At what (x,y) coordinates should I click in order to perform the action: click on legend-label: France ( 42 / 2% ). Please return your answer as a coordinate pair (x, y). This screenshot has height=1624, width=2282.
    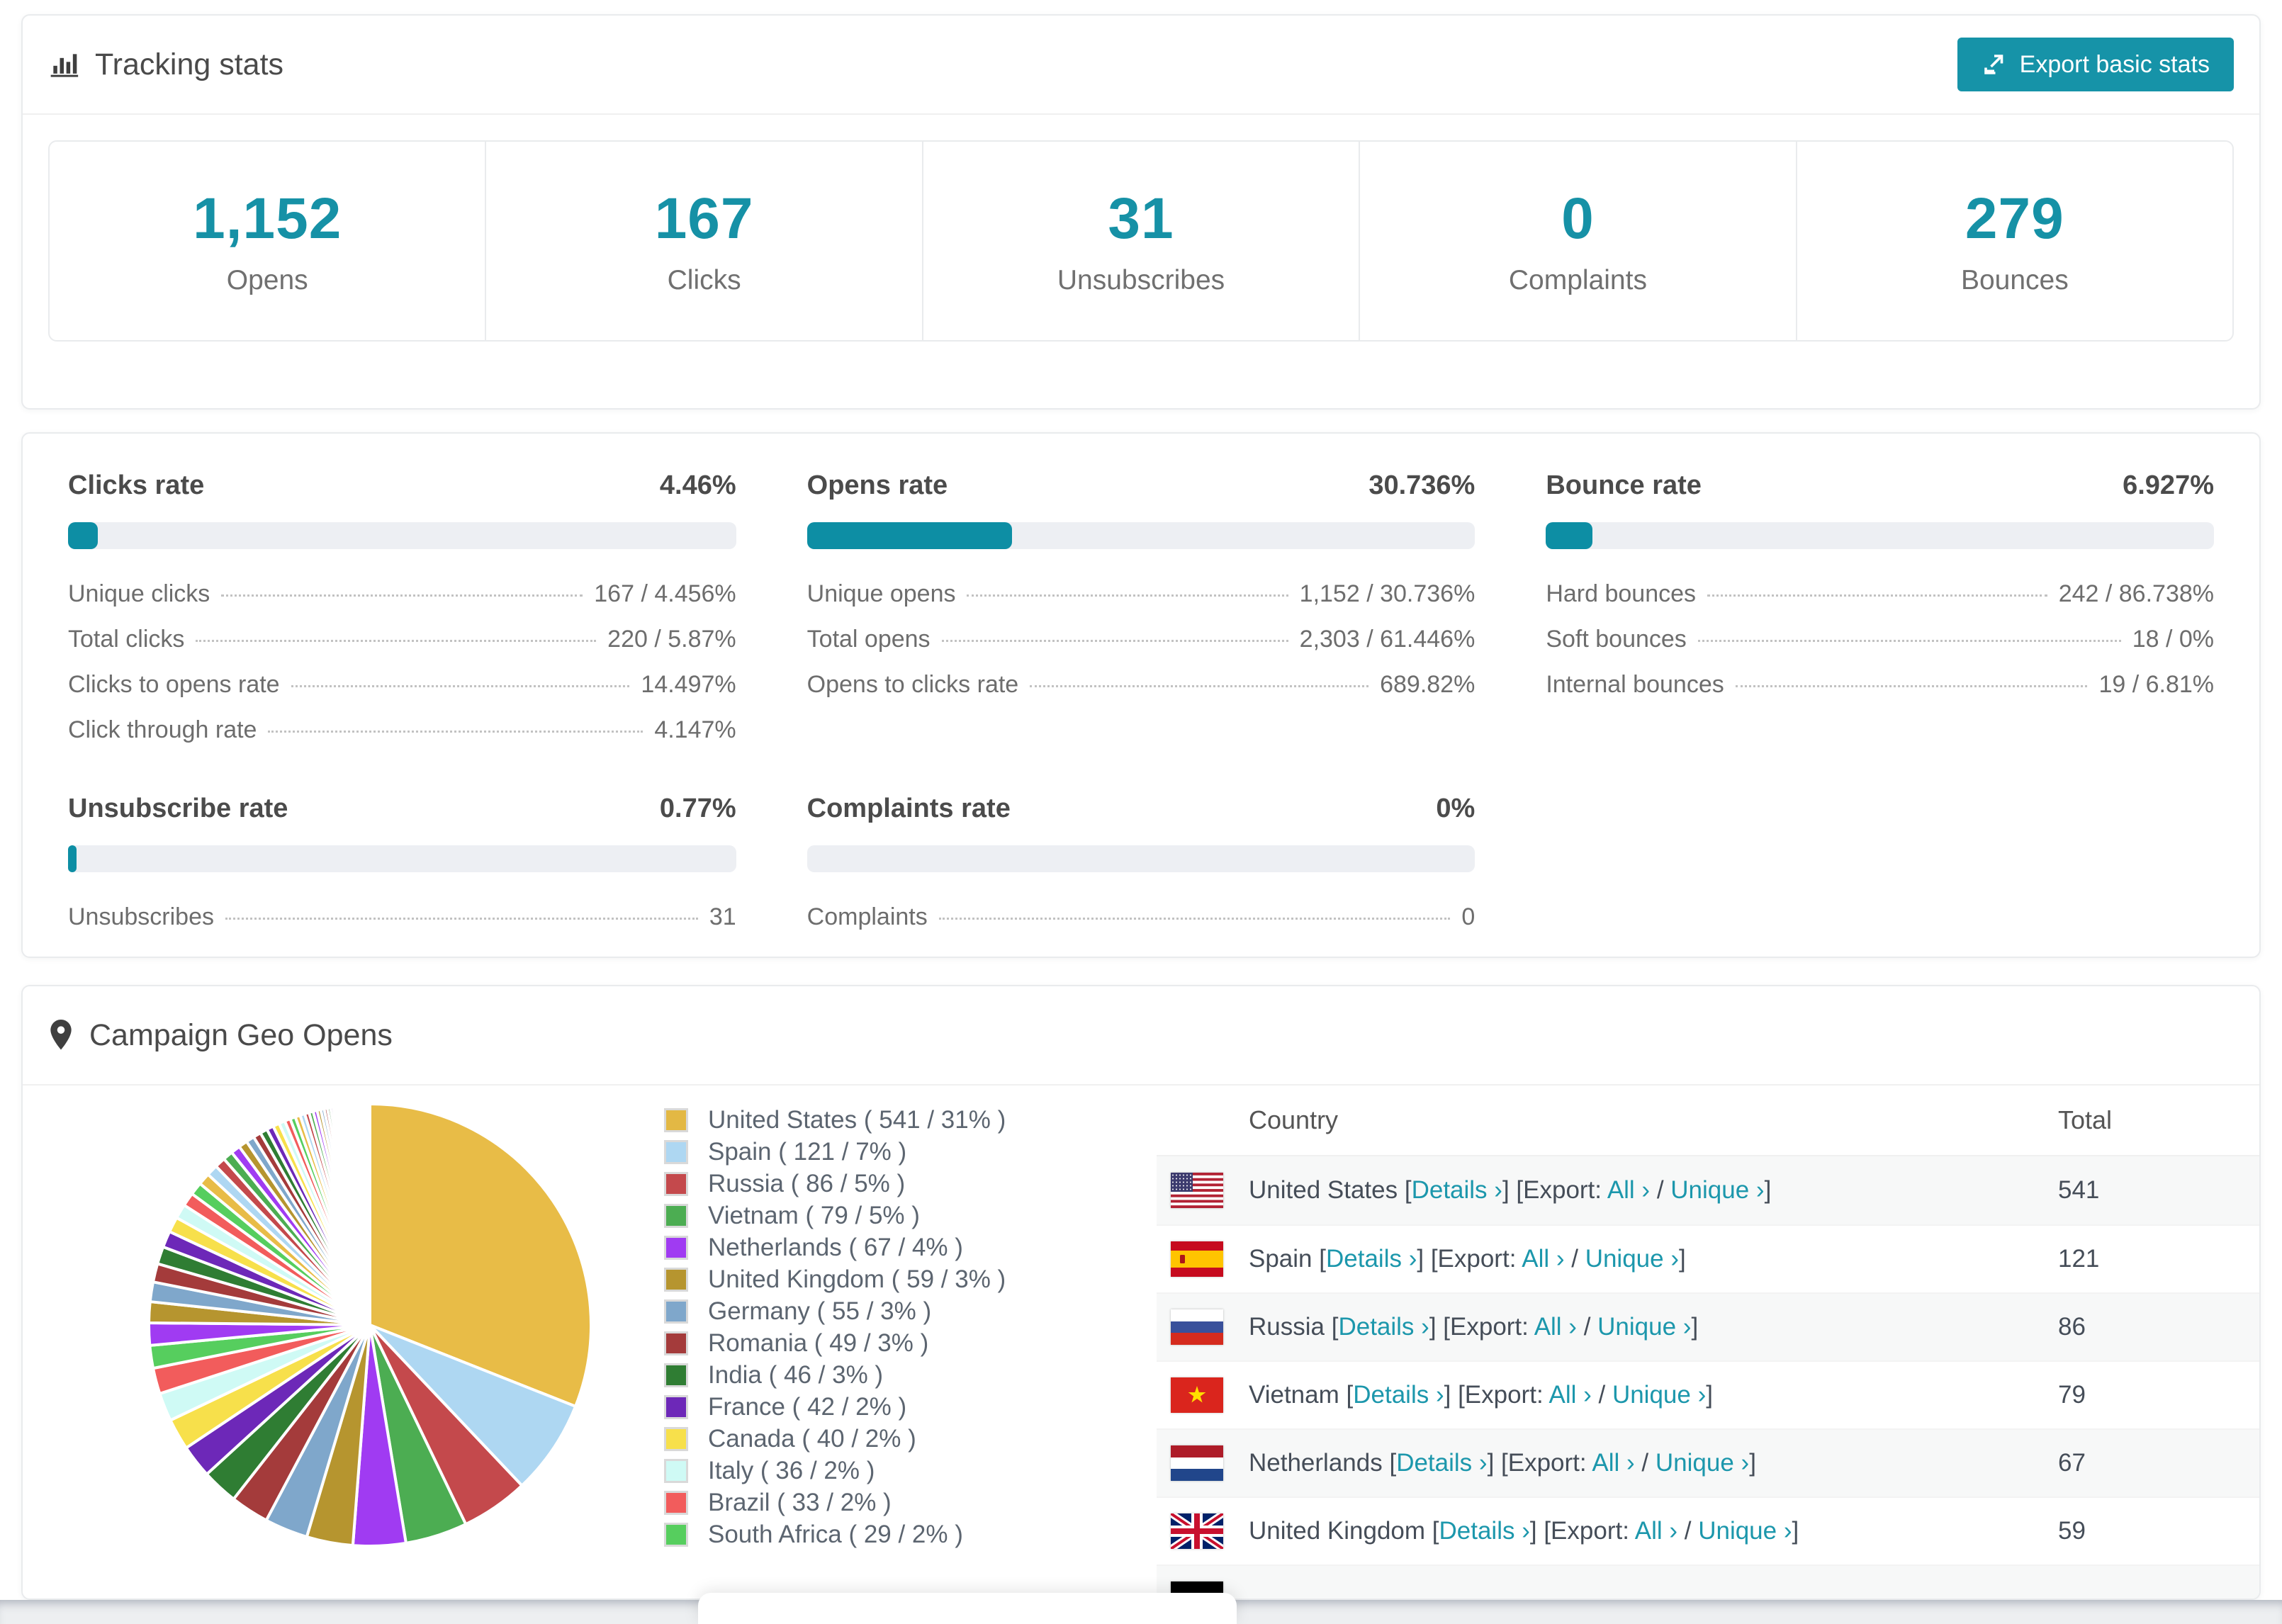
    Looking at the image, I should click on (807, 1407).